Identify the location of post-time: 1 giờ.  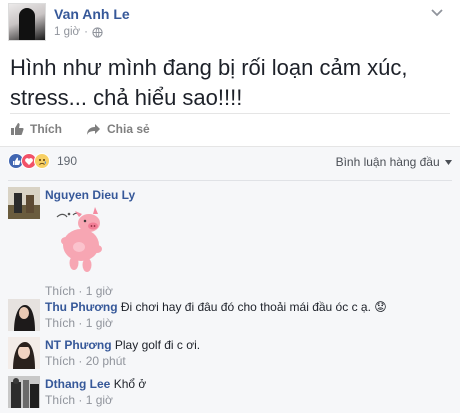
(67, 32).